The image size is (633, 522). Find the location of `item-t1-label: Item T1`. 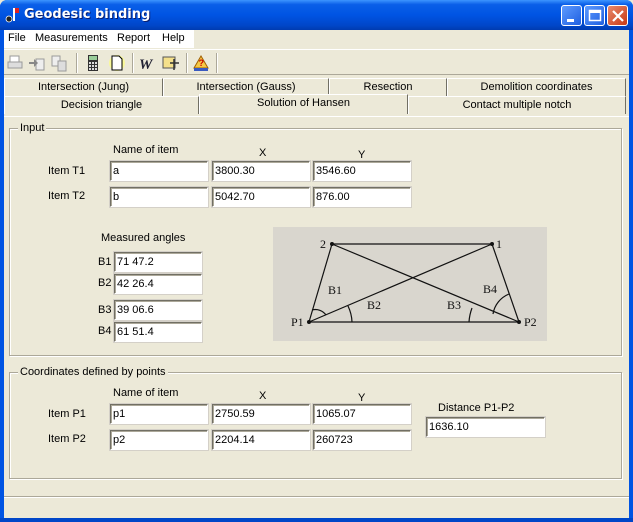

item-t1-label: Item T1 is located at coordinates (67, 171).